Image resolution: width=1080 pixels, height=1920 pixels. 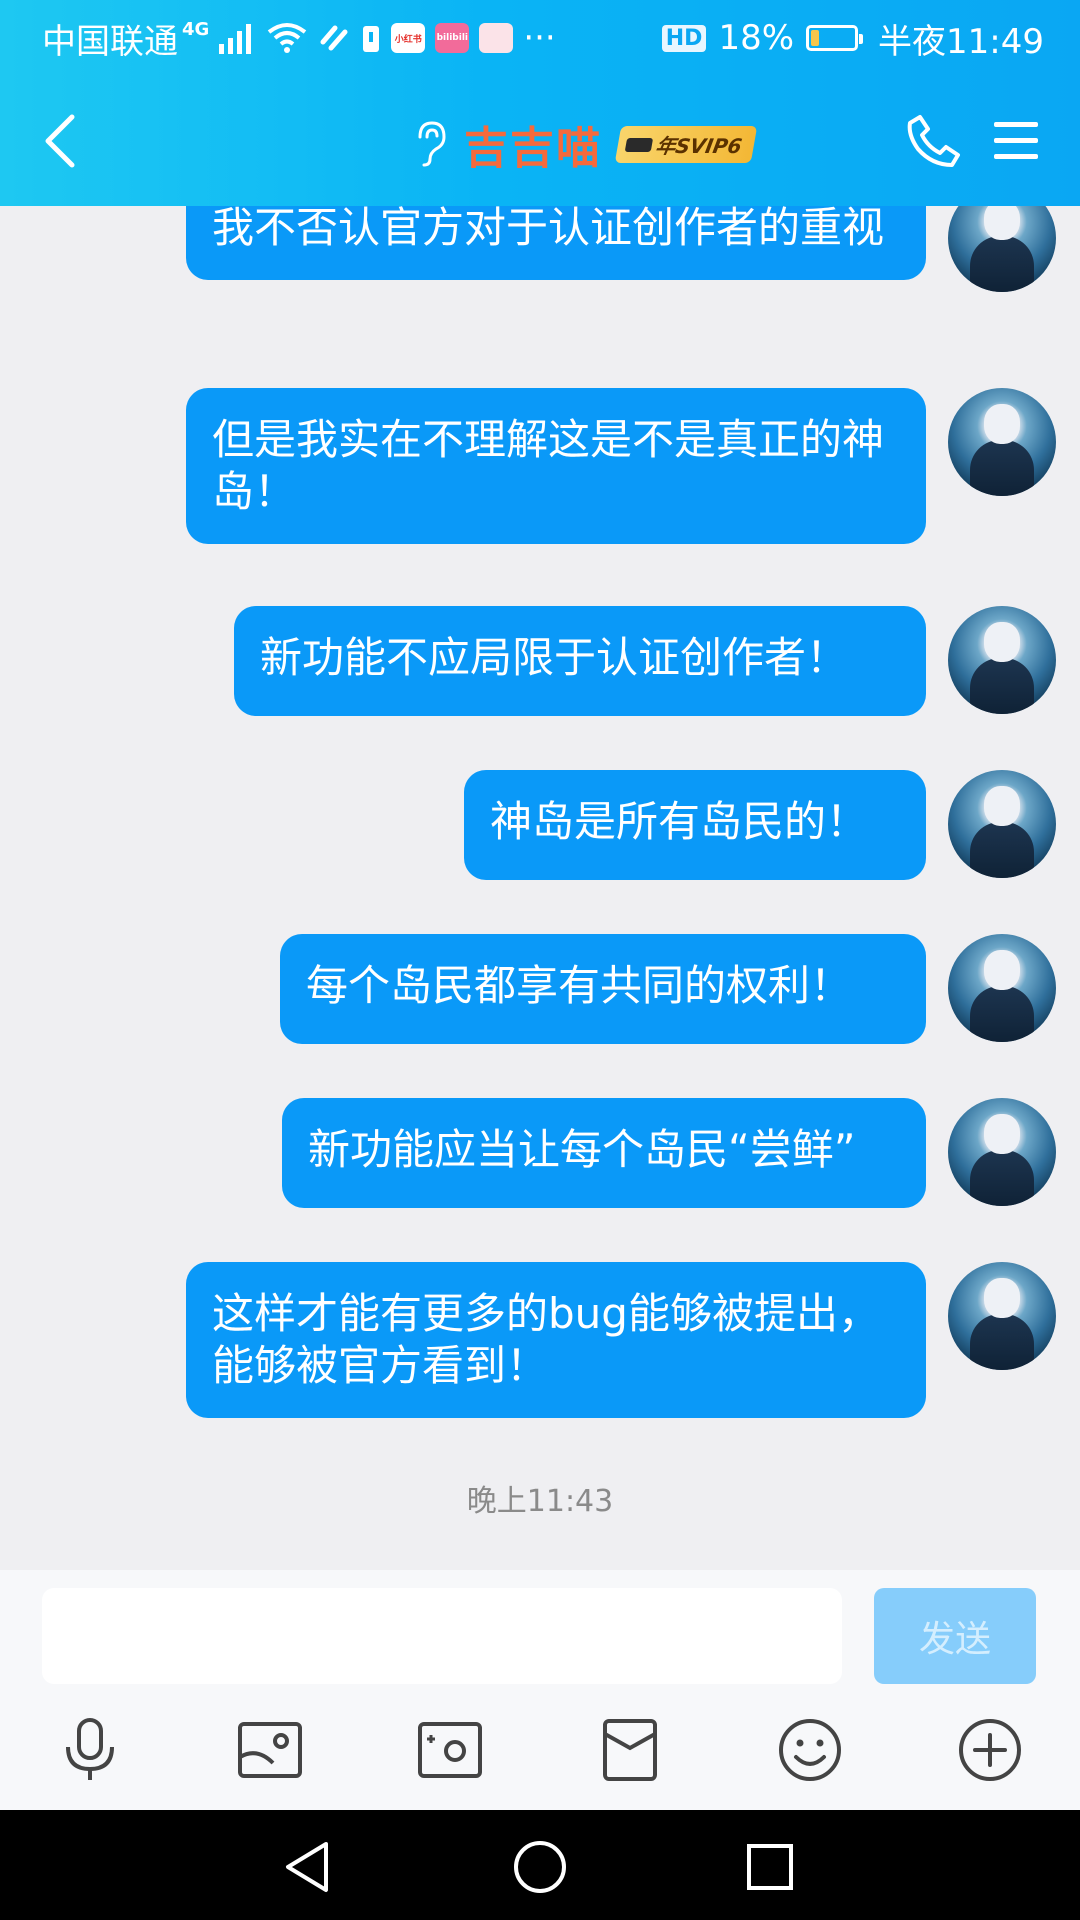 What do you see at coordinates (540, 1501) in the screenshot?
I see `message-timestamp: 晚上11:43` at bounding box center [540, 1501].